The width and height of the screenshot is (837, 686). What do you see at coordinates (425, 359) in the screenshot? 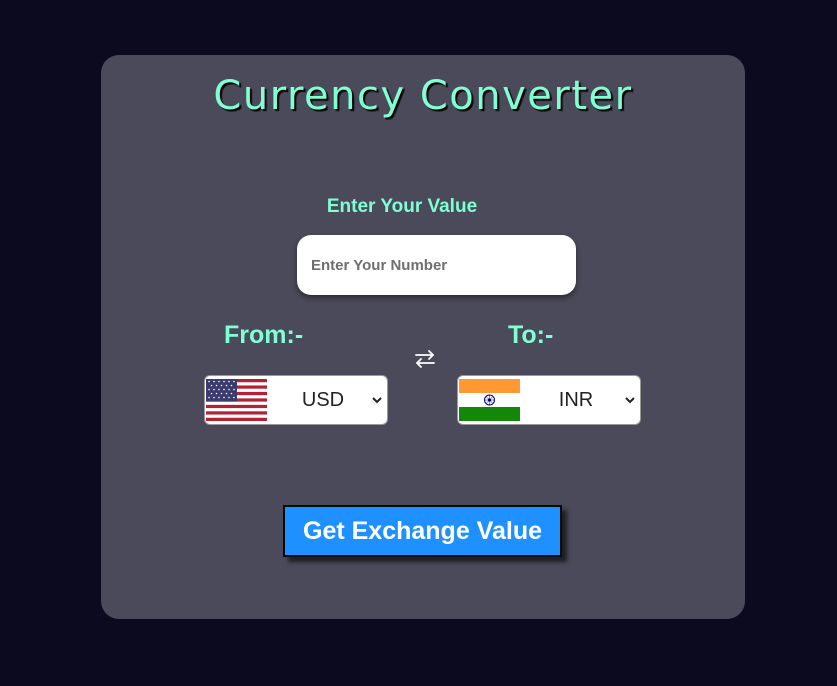
I see `swap-arrows-icon` at bounding box center [425, 359].